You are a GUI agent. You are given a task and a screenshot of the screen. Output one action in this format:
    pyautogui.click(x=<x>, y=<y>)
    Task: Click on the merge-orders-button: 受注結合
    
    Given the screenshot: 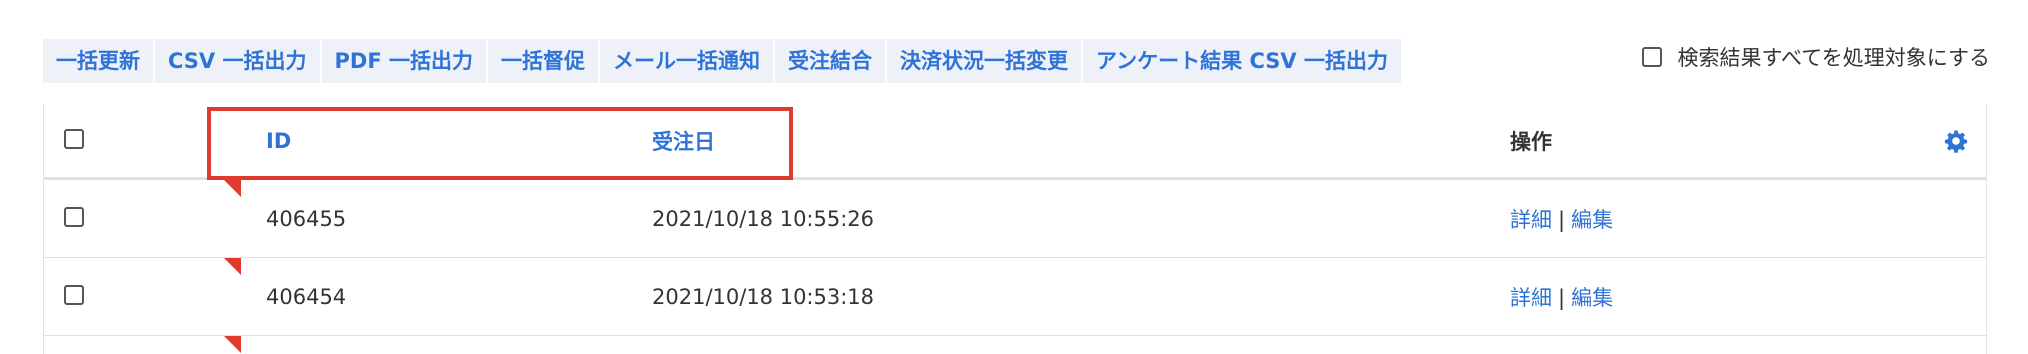 What is the action you would take?
    pyautogui.click(x=829, y=61)
    